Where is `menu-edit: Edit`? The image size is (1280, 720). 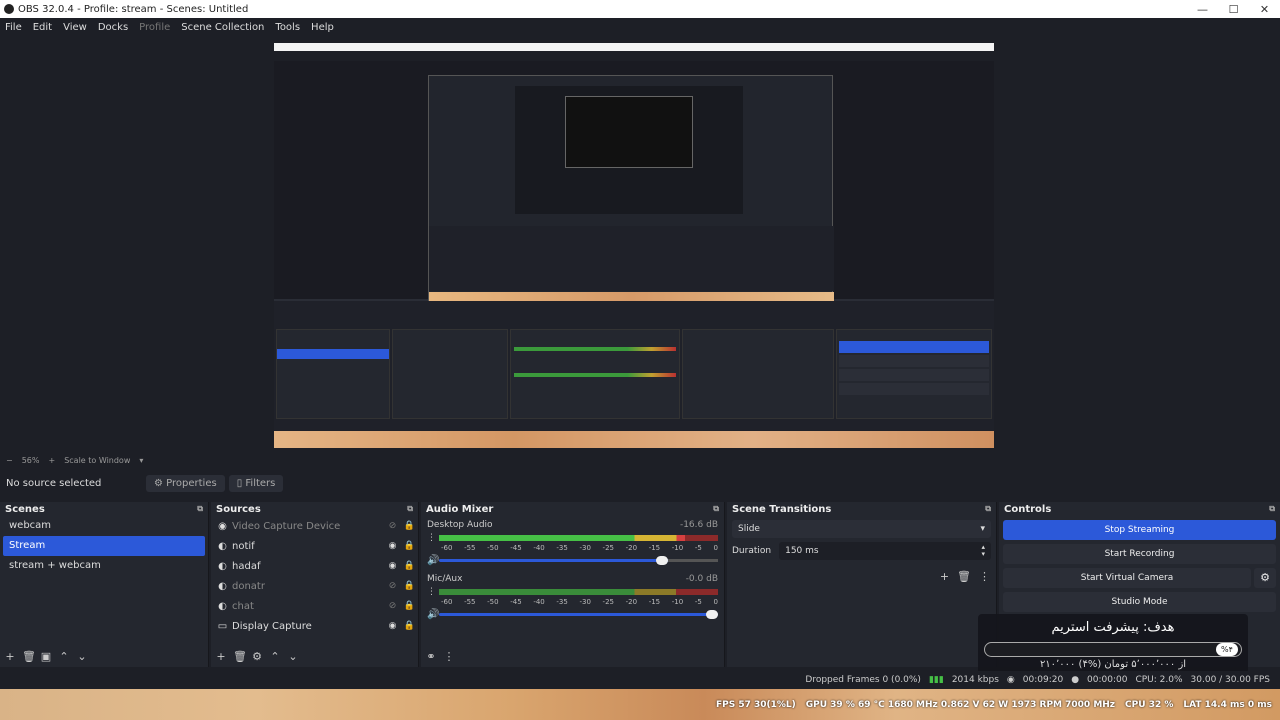 menu-edit: Edit is located at coordinates (42, 27).